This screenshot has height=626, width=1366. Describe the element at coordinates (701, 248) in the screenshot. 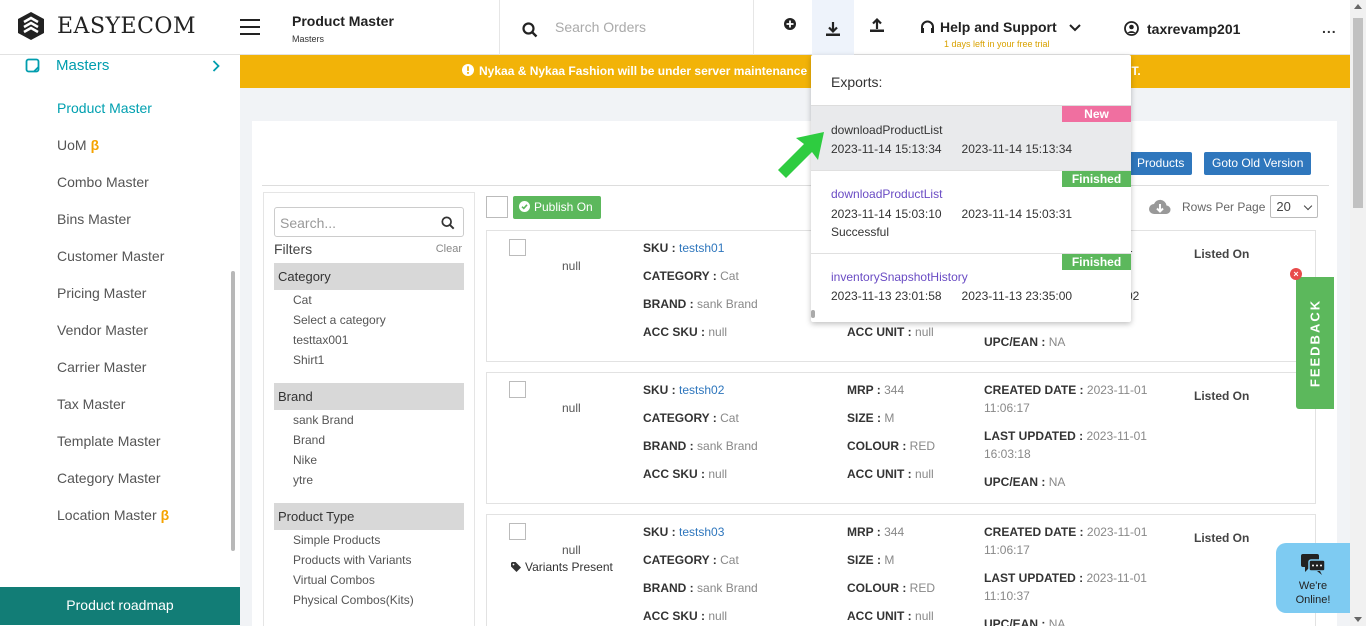

I see `product-sku-link: testsh01` at that location.